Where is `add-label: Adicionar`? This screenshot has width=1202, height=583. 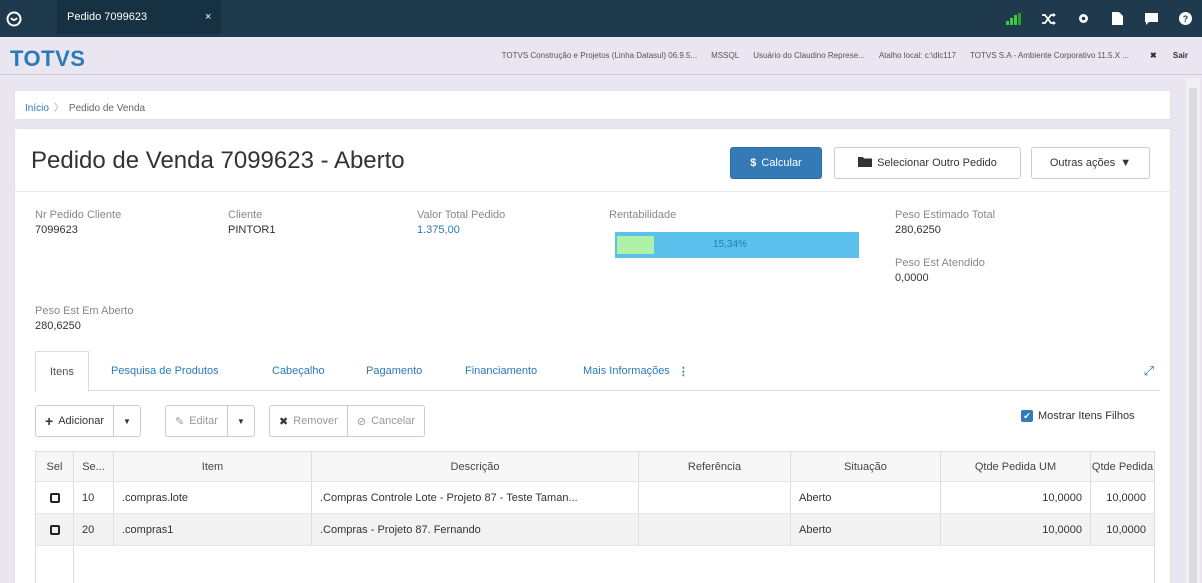 add-label: Adicionar is located at coordinates (81, 421).